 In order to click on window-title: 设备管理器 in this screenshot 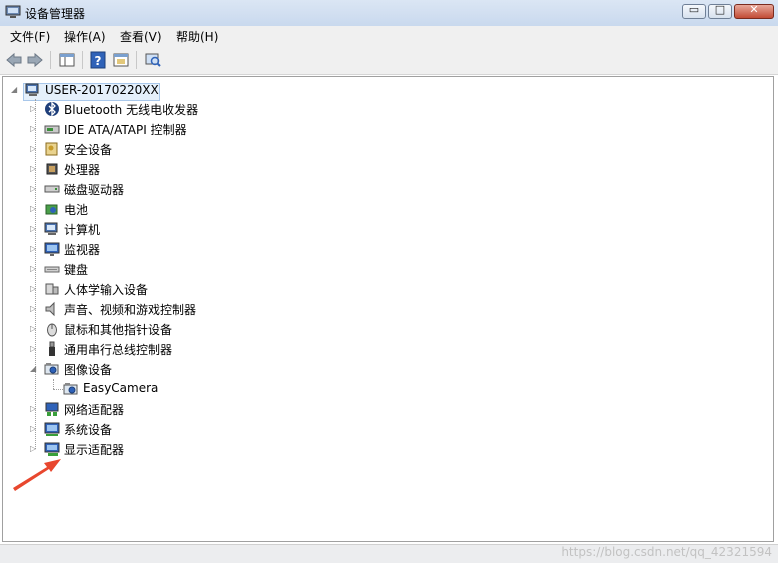, I will do `click(55, 14)`.